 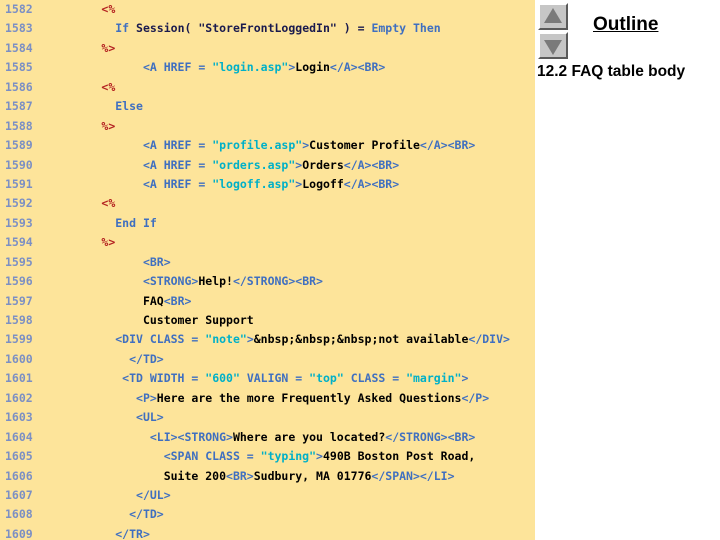 I want to click on scroll-down-button, so click(x=553, y=45).